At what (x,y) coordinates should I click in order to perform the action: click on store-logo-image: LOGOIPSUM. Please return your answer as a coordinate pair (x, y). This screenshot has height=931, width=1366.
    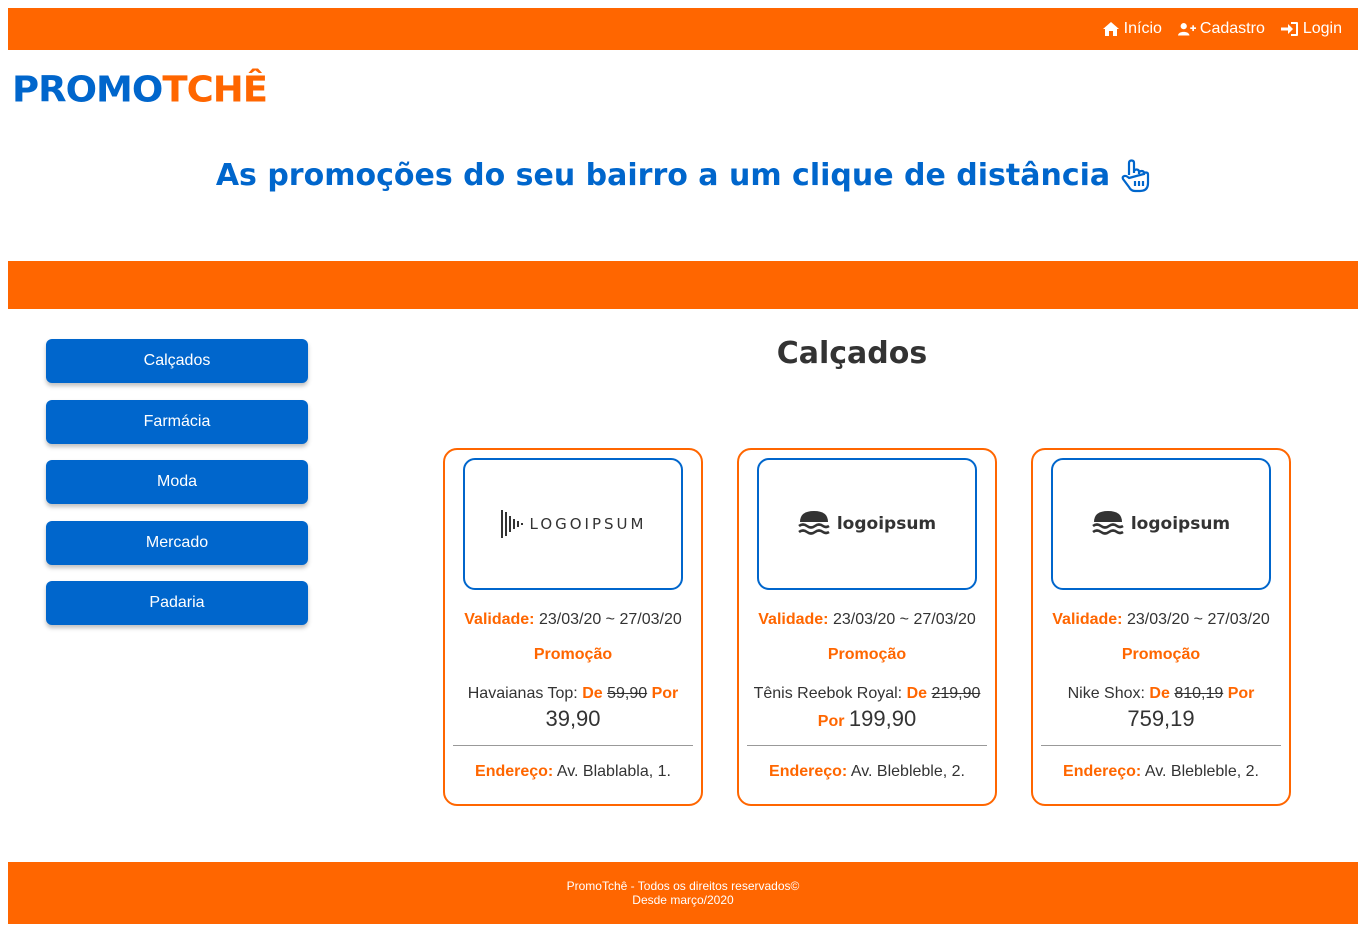
    Looking at the image, I should click on (573, 524).